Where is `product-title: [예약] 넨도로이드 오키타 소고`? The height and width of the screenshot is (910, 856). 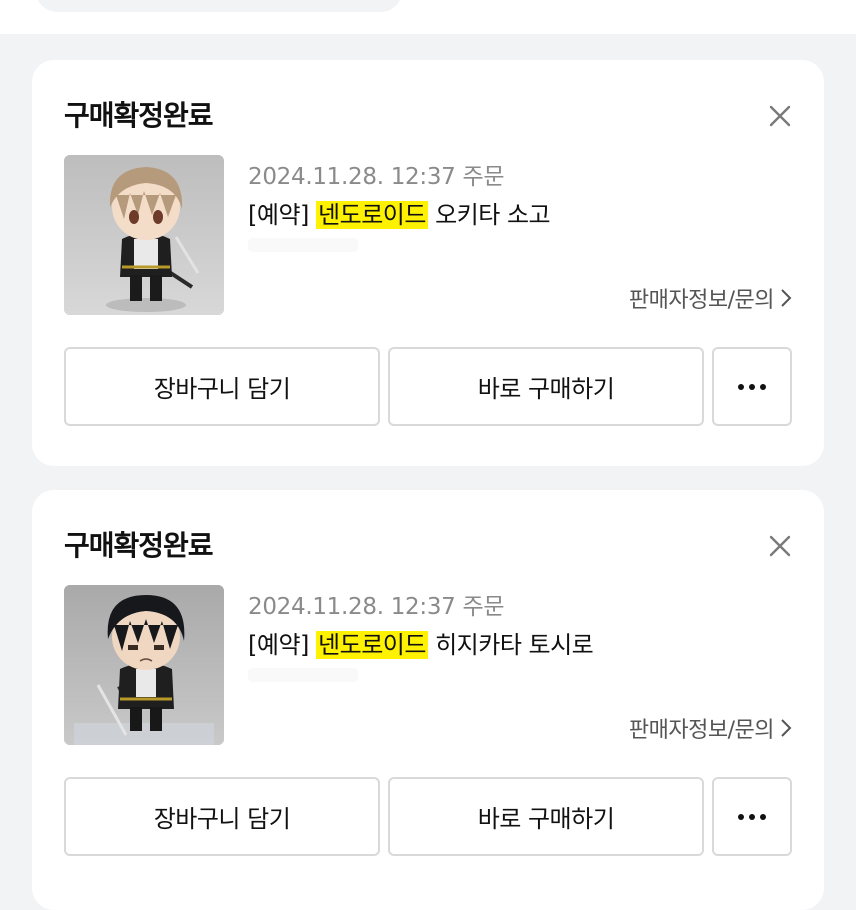 product-title: [예약] 넨도로이드 오키타 소고 is located at coordinates (399, 212).